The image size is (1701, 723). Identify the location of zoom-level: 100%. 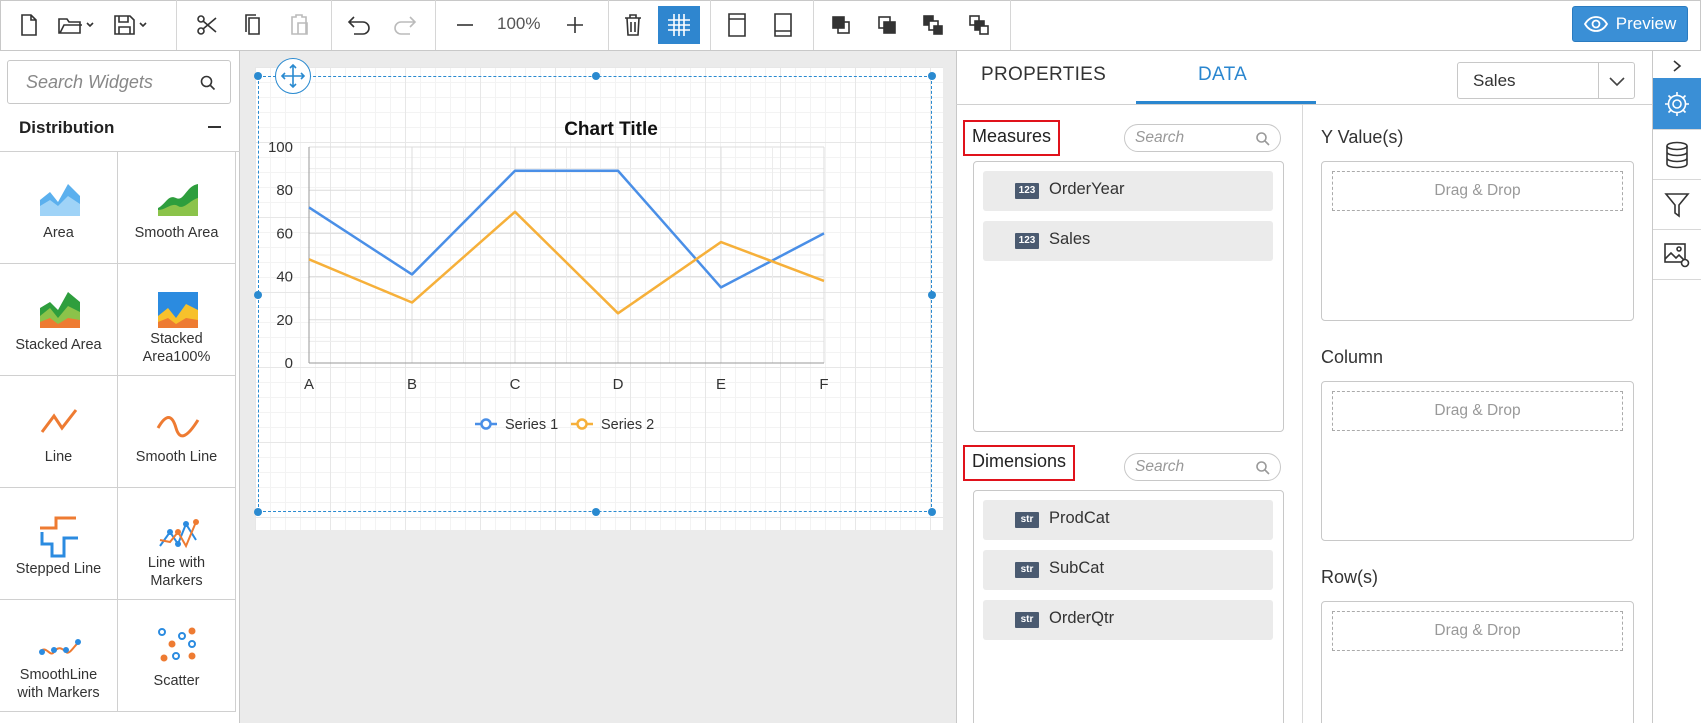
(518, 24).